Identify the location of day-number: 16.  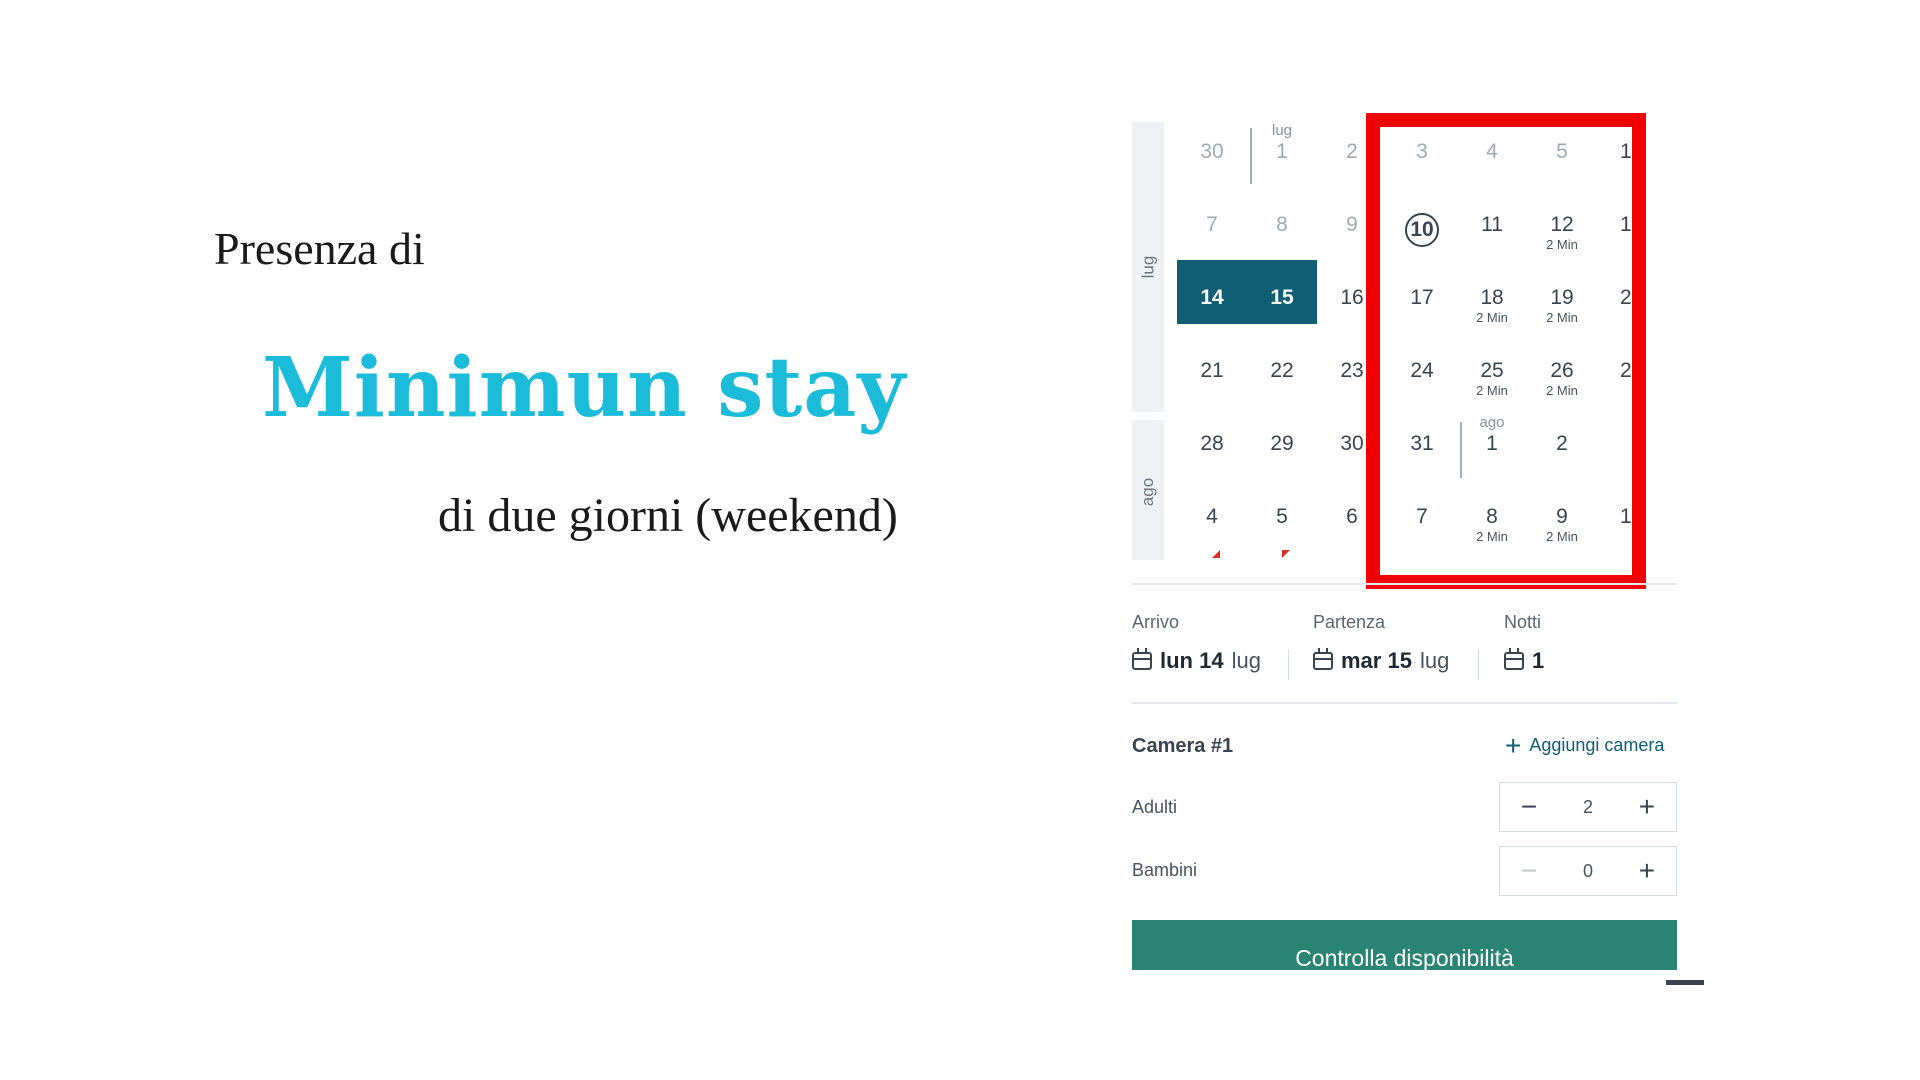
(1352, 297).